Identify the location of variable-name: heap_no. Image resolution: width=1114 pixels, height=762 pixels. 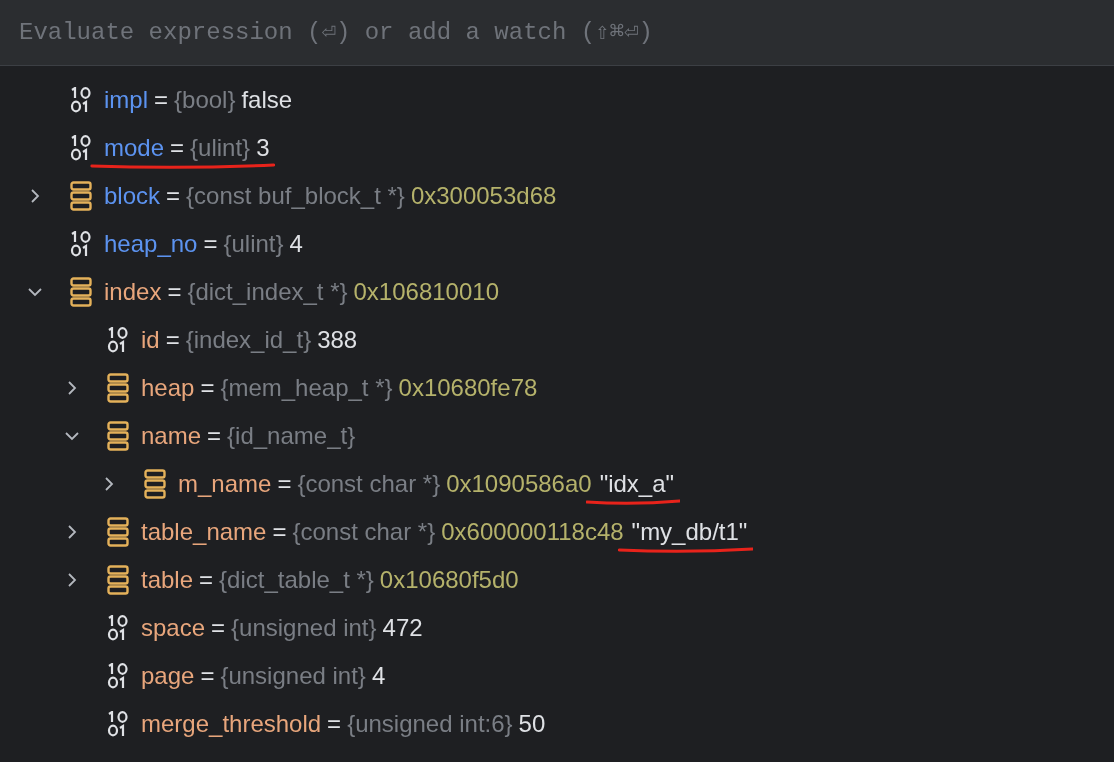
(151, 244).